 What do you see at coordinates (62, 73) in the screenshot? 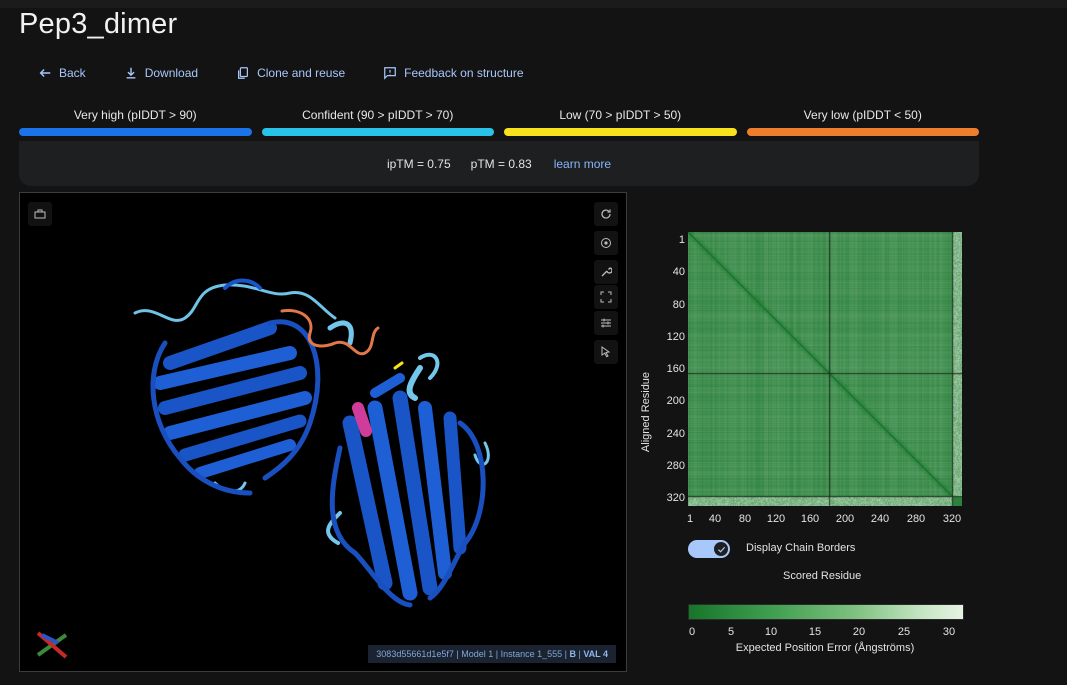
I see `back-button: Back` at bounding box center [62, 73].